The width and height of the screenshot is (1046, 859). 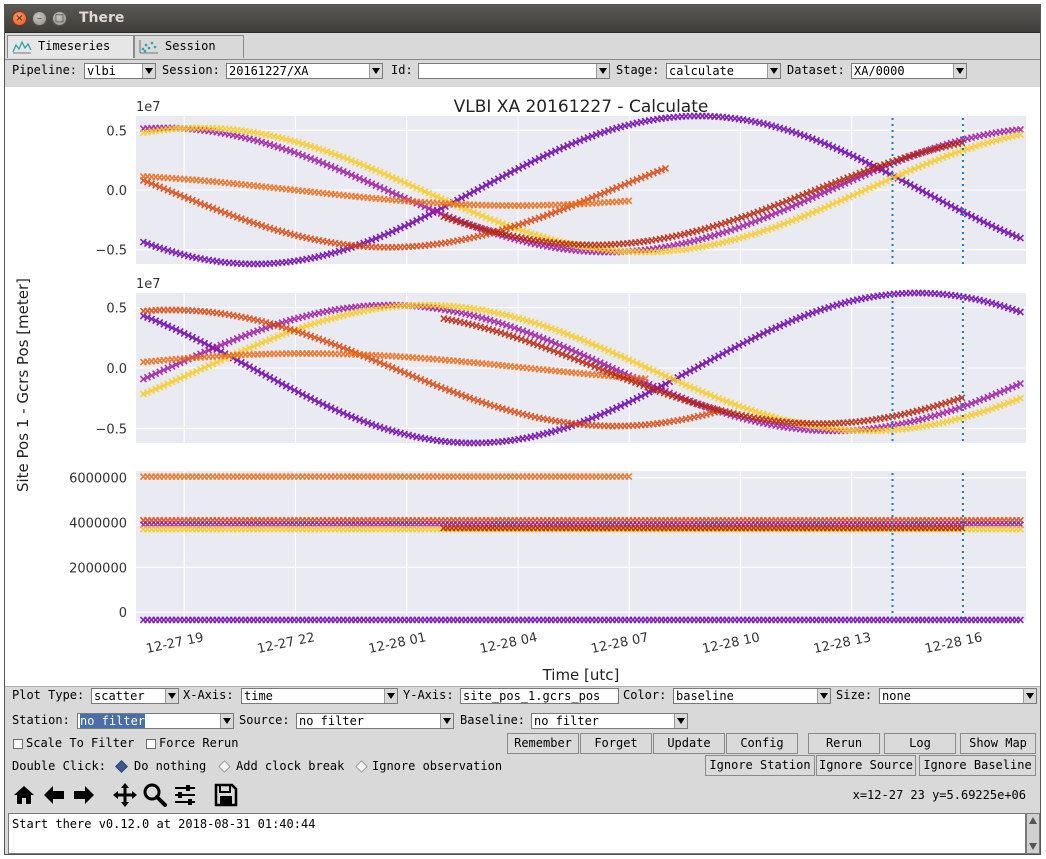 What do you see at coordinates (920, 743) in the screenshot?
I see `log-button: Log` at bounding box center [920, 743].